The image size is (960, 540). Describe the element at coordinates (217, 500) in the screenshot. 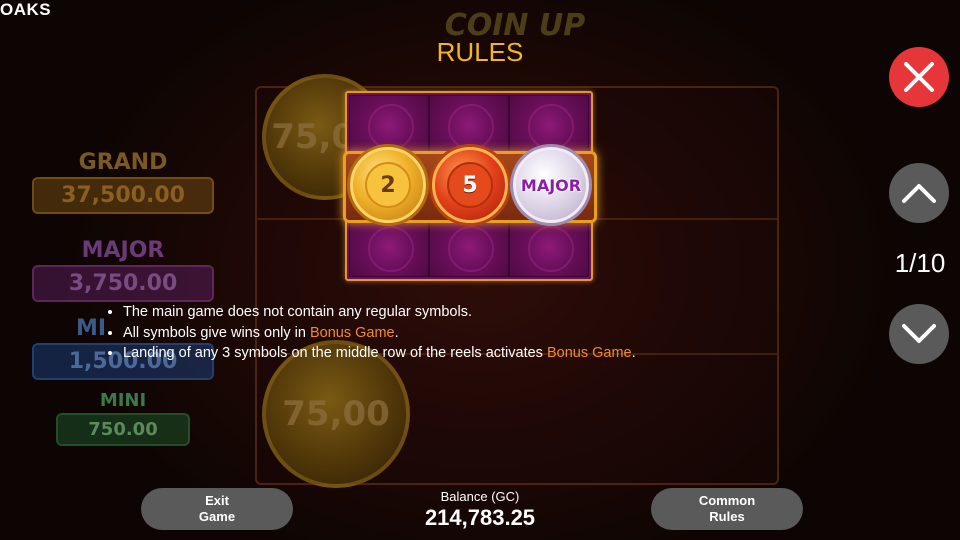

I see `exit-label-line1: Exit` at that location.